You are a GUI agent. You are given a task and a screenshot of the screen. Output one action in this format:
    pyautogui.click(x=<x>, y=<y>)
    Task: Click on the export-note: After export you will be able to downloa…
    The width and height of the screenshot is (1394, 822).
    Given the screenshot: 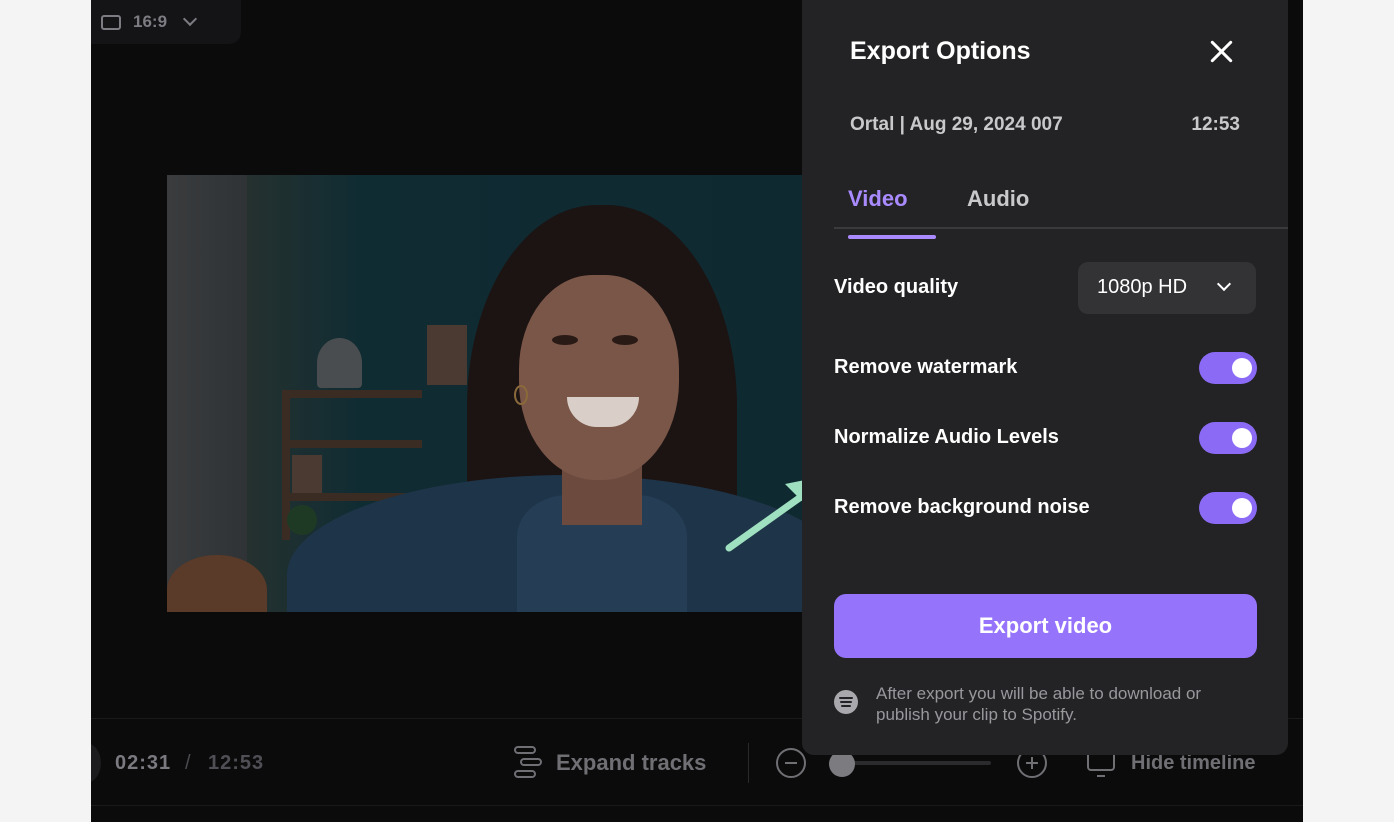 What is the action you would take?
    pyautogui.click(x=1039, y=704)
    